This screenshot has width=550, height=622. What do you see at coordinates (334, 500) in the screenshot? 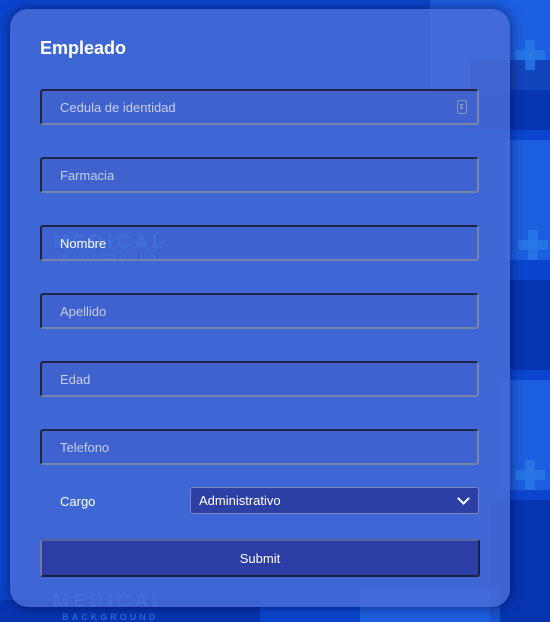
I see `cargo-select: Administrativo` at bounding box center [334, 500].